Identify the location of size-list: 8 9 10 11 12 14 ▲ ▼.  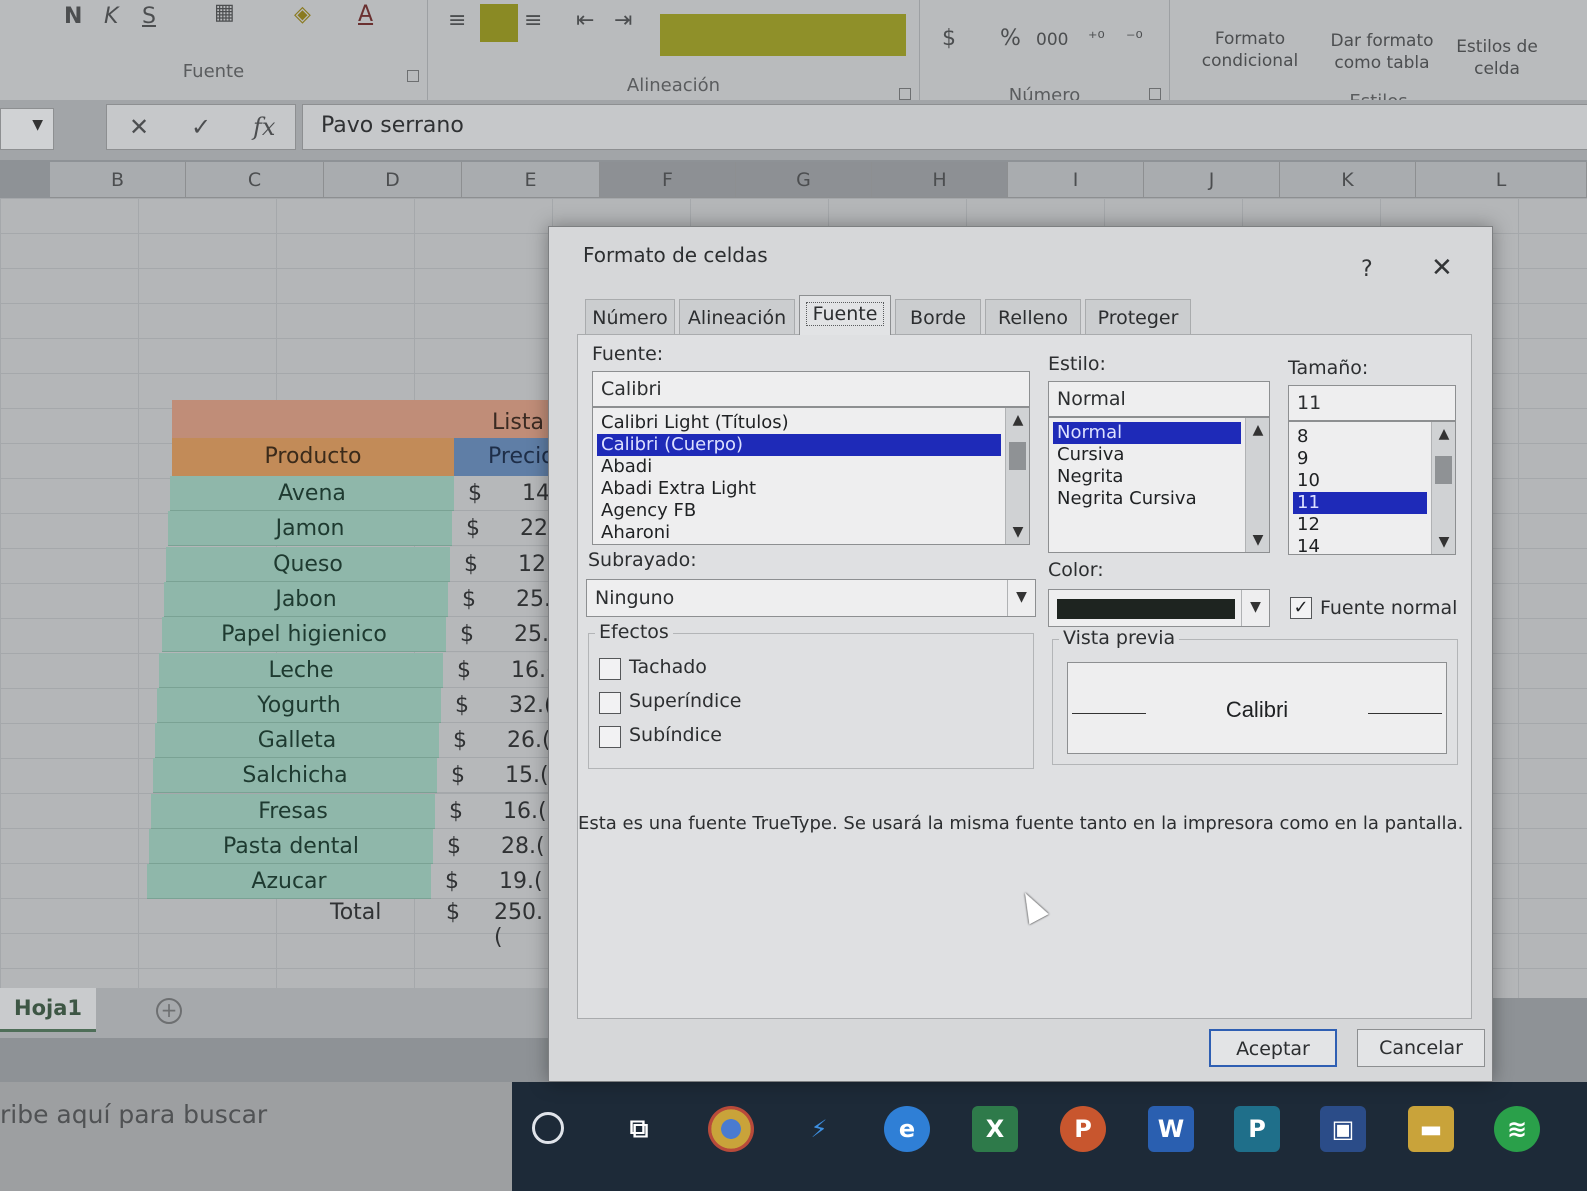
(1372, 488).